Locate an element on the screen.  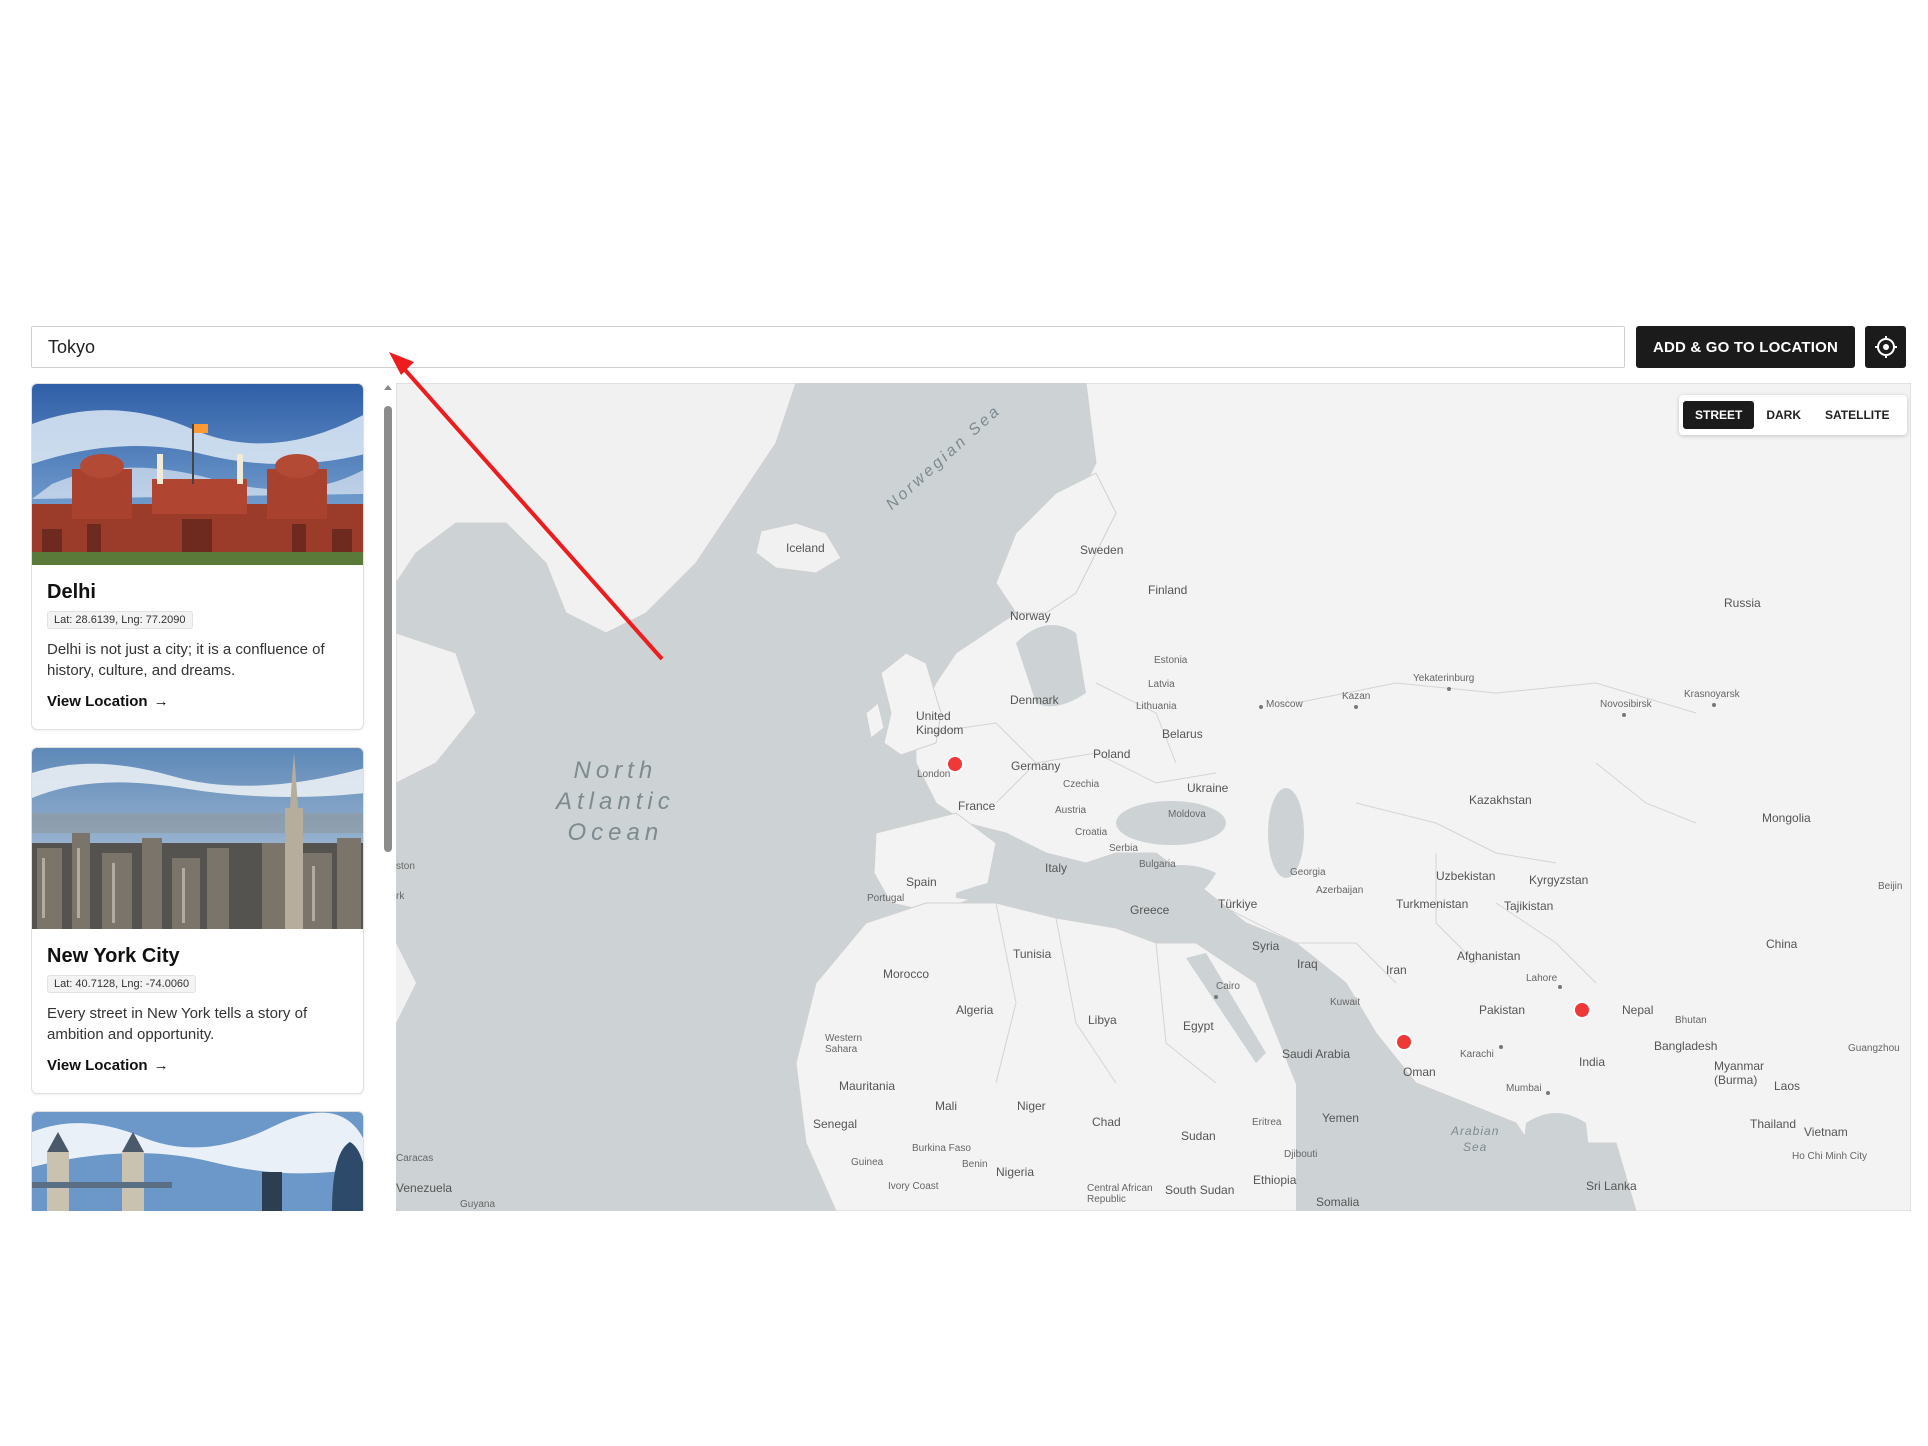
city-label: Guangzhou is located at coordinates (1874, 1048).